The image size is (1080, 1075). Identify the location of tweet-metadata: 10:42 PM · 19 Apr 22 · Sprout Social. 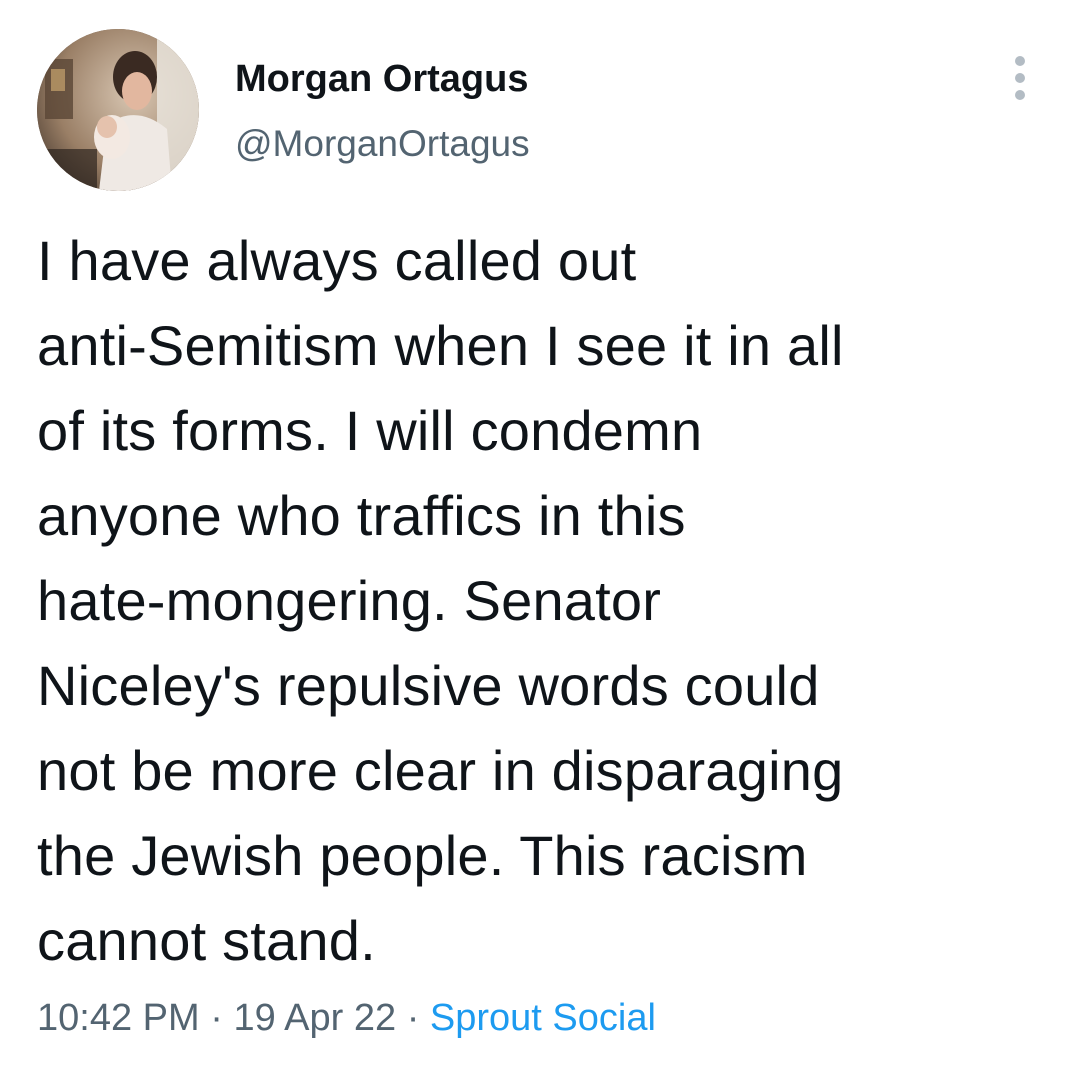
(346, 1018).